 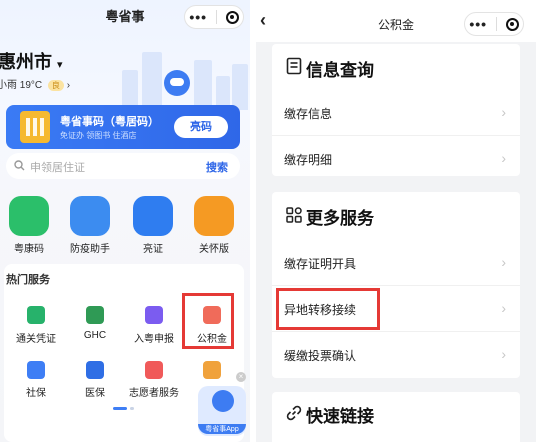 I want to click on service-label: 通关凭证, so click(x=36, y=339).